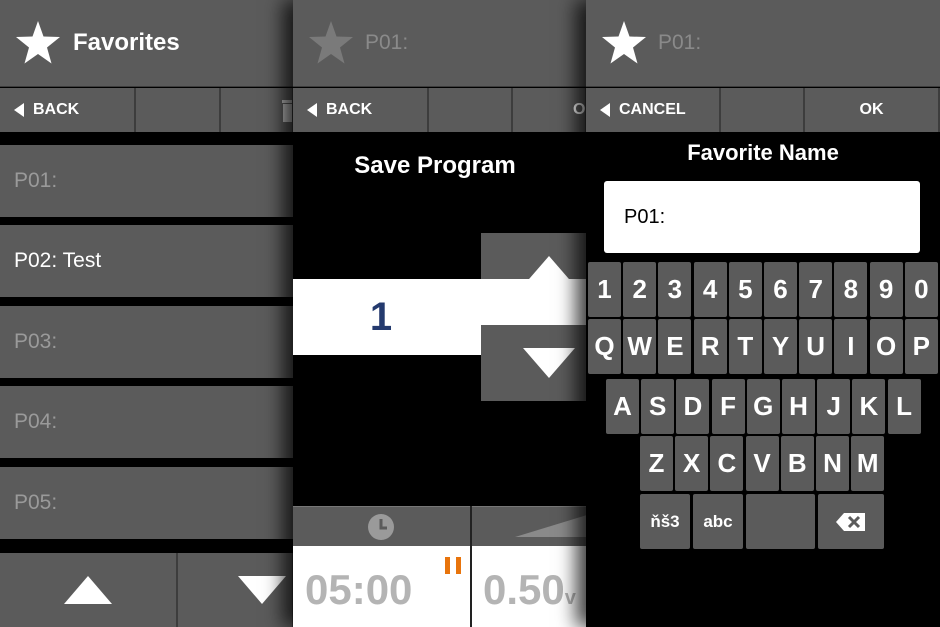 The image size is (940, 627). Describe the element at coordinates (622, 406) in the screenshot. I see `key-a: A` at that location.